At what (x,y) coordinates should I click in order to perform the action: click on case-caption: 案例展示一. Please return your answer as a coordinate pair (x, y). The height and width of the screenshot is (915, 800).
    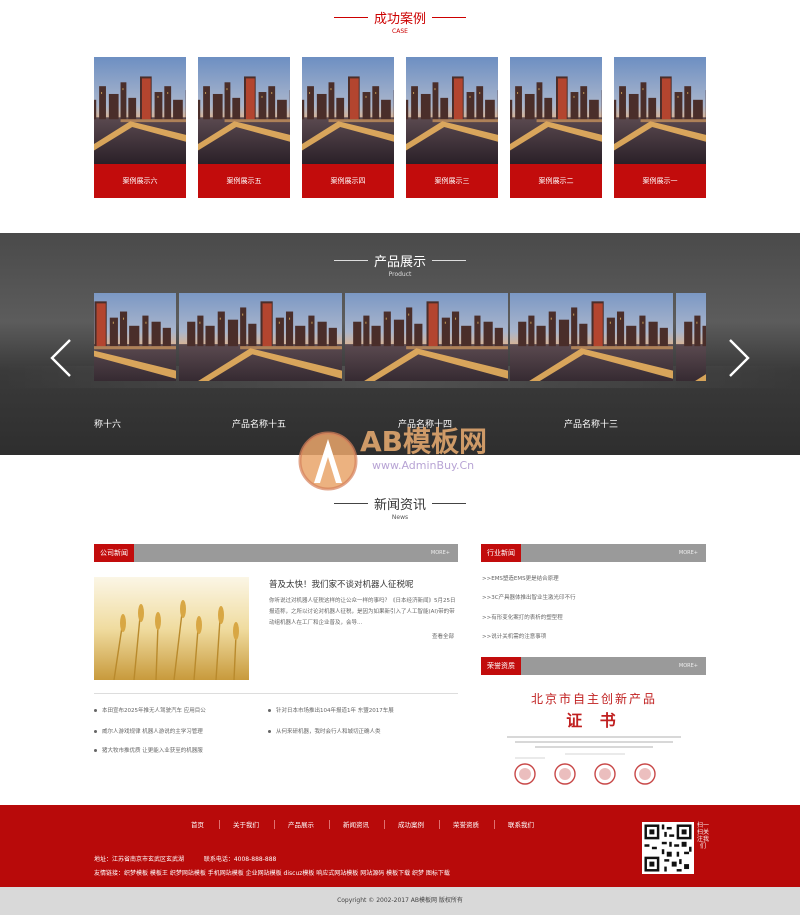
    Looking at the image, I should click on (660, 181).